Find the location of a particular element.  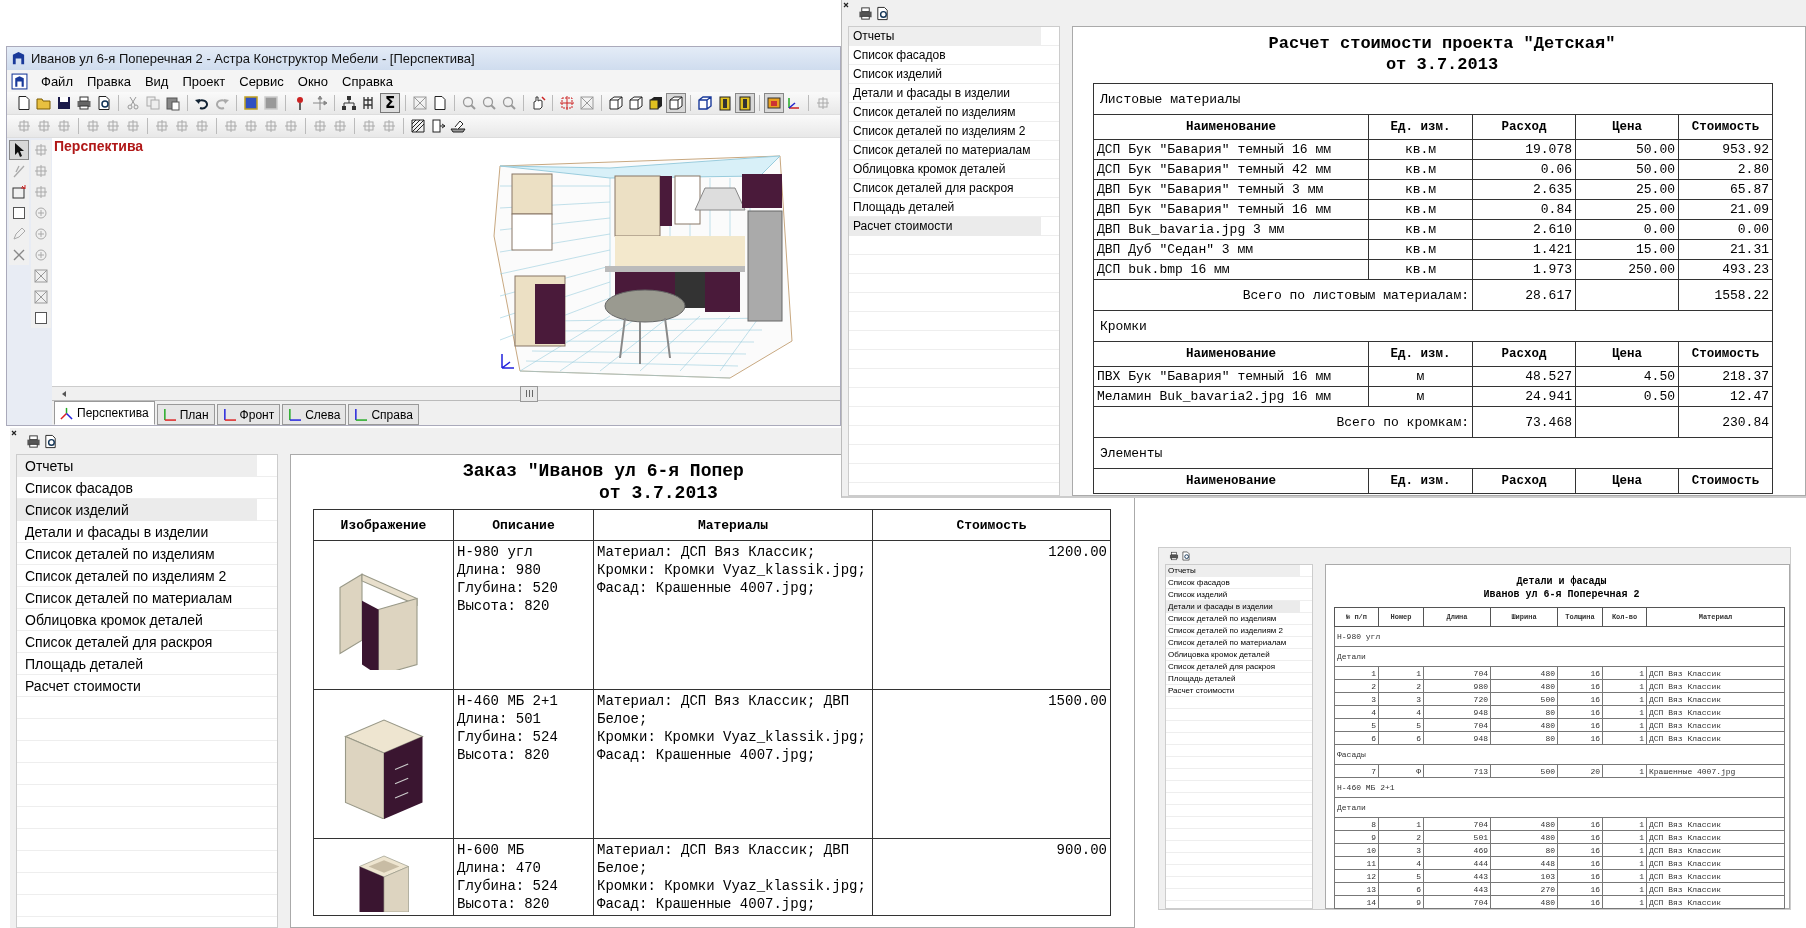

square-icon is located at coordinates (19, 213).